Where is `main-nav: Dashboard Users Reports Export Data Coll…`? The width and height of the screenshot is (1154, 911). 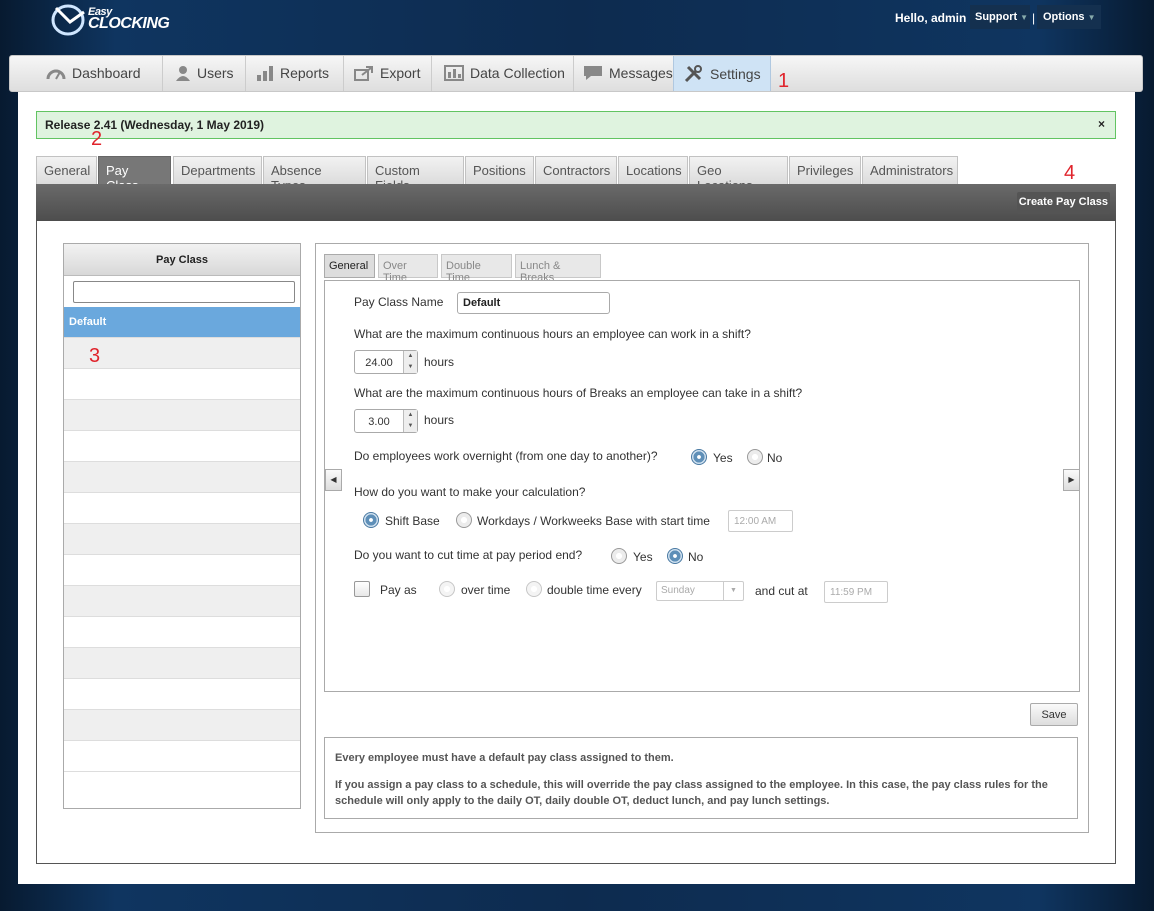
main-nav: Dashboard Users Reports Export Data Coll… is located at coordinates (576, 73).